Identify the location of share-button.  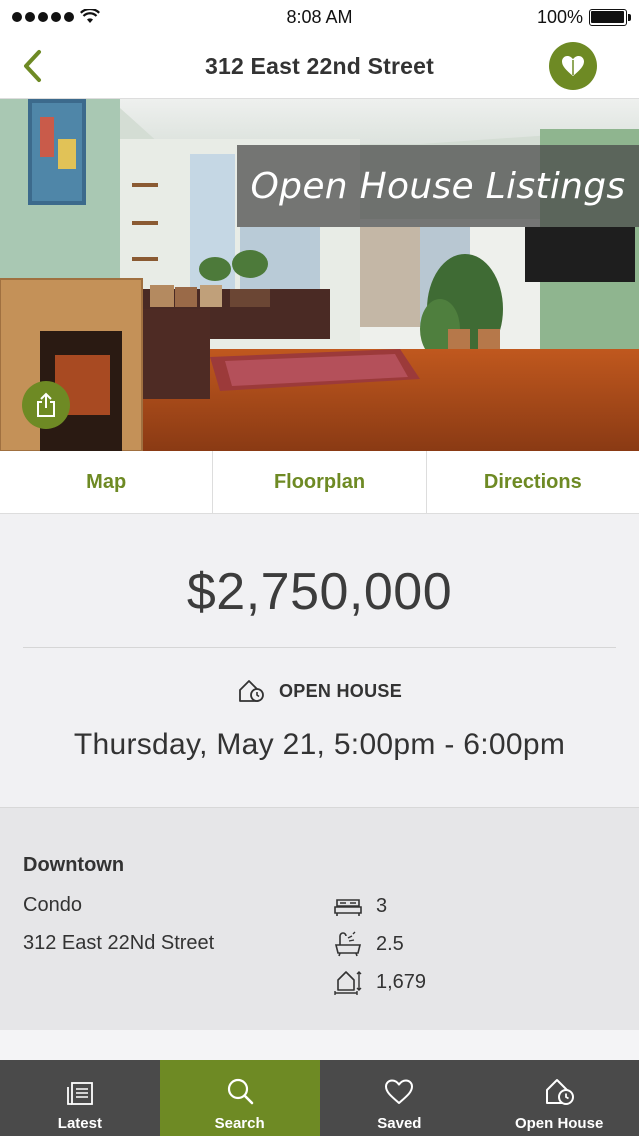
(46, 405).